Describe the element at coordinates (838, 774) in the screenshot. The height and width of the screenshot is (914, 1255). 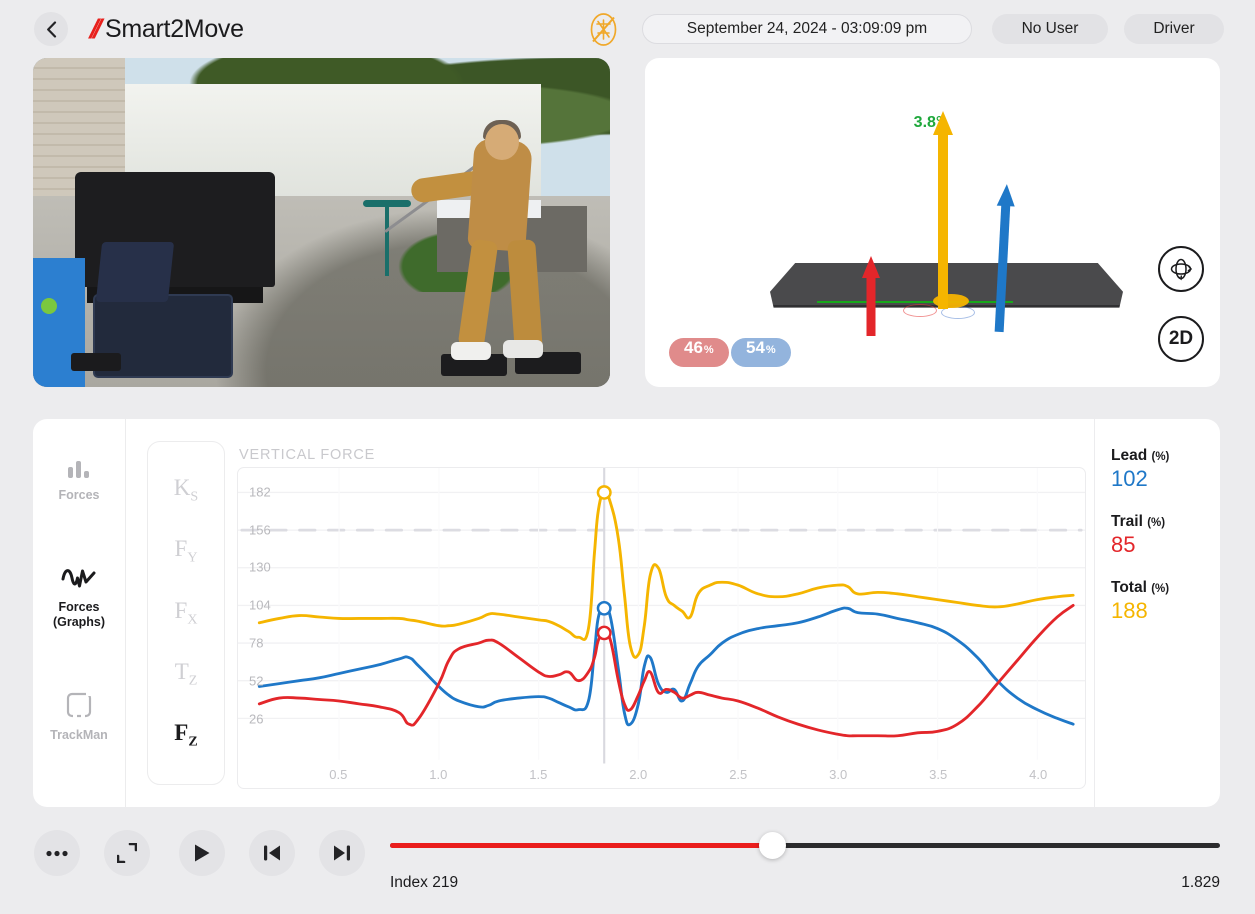
I see `x-axis-tick: 3.0` at that location.